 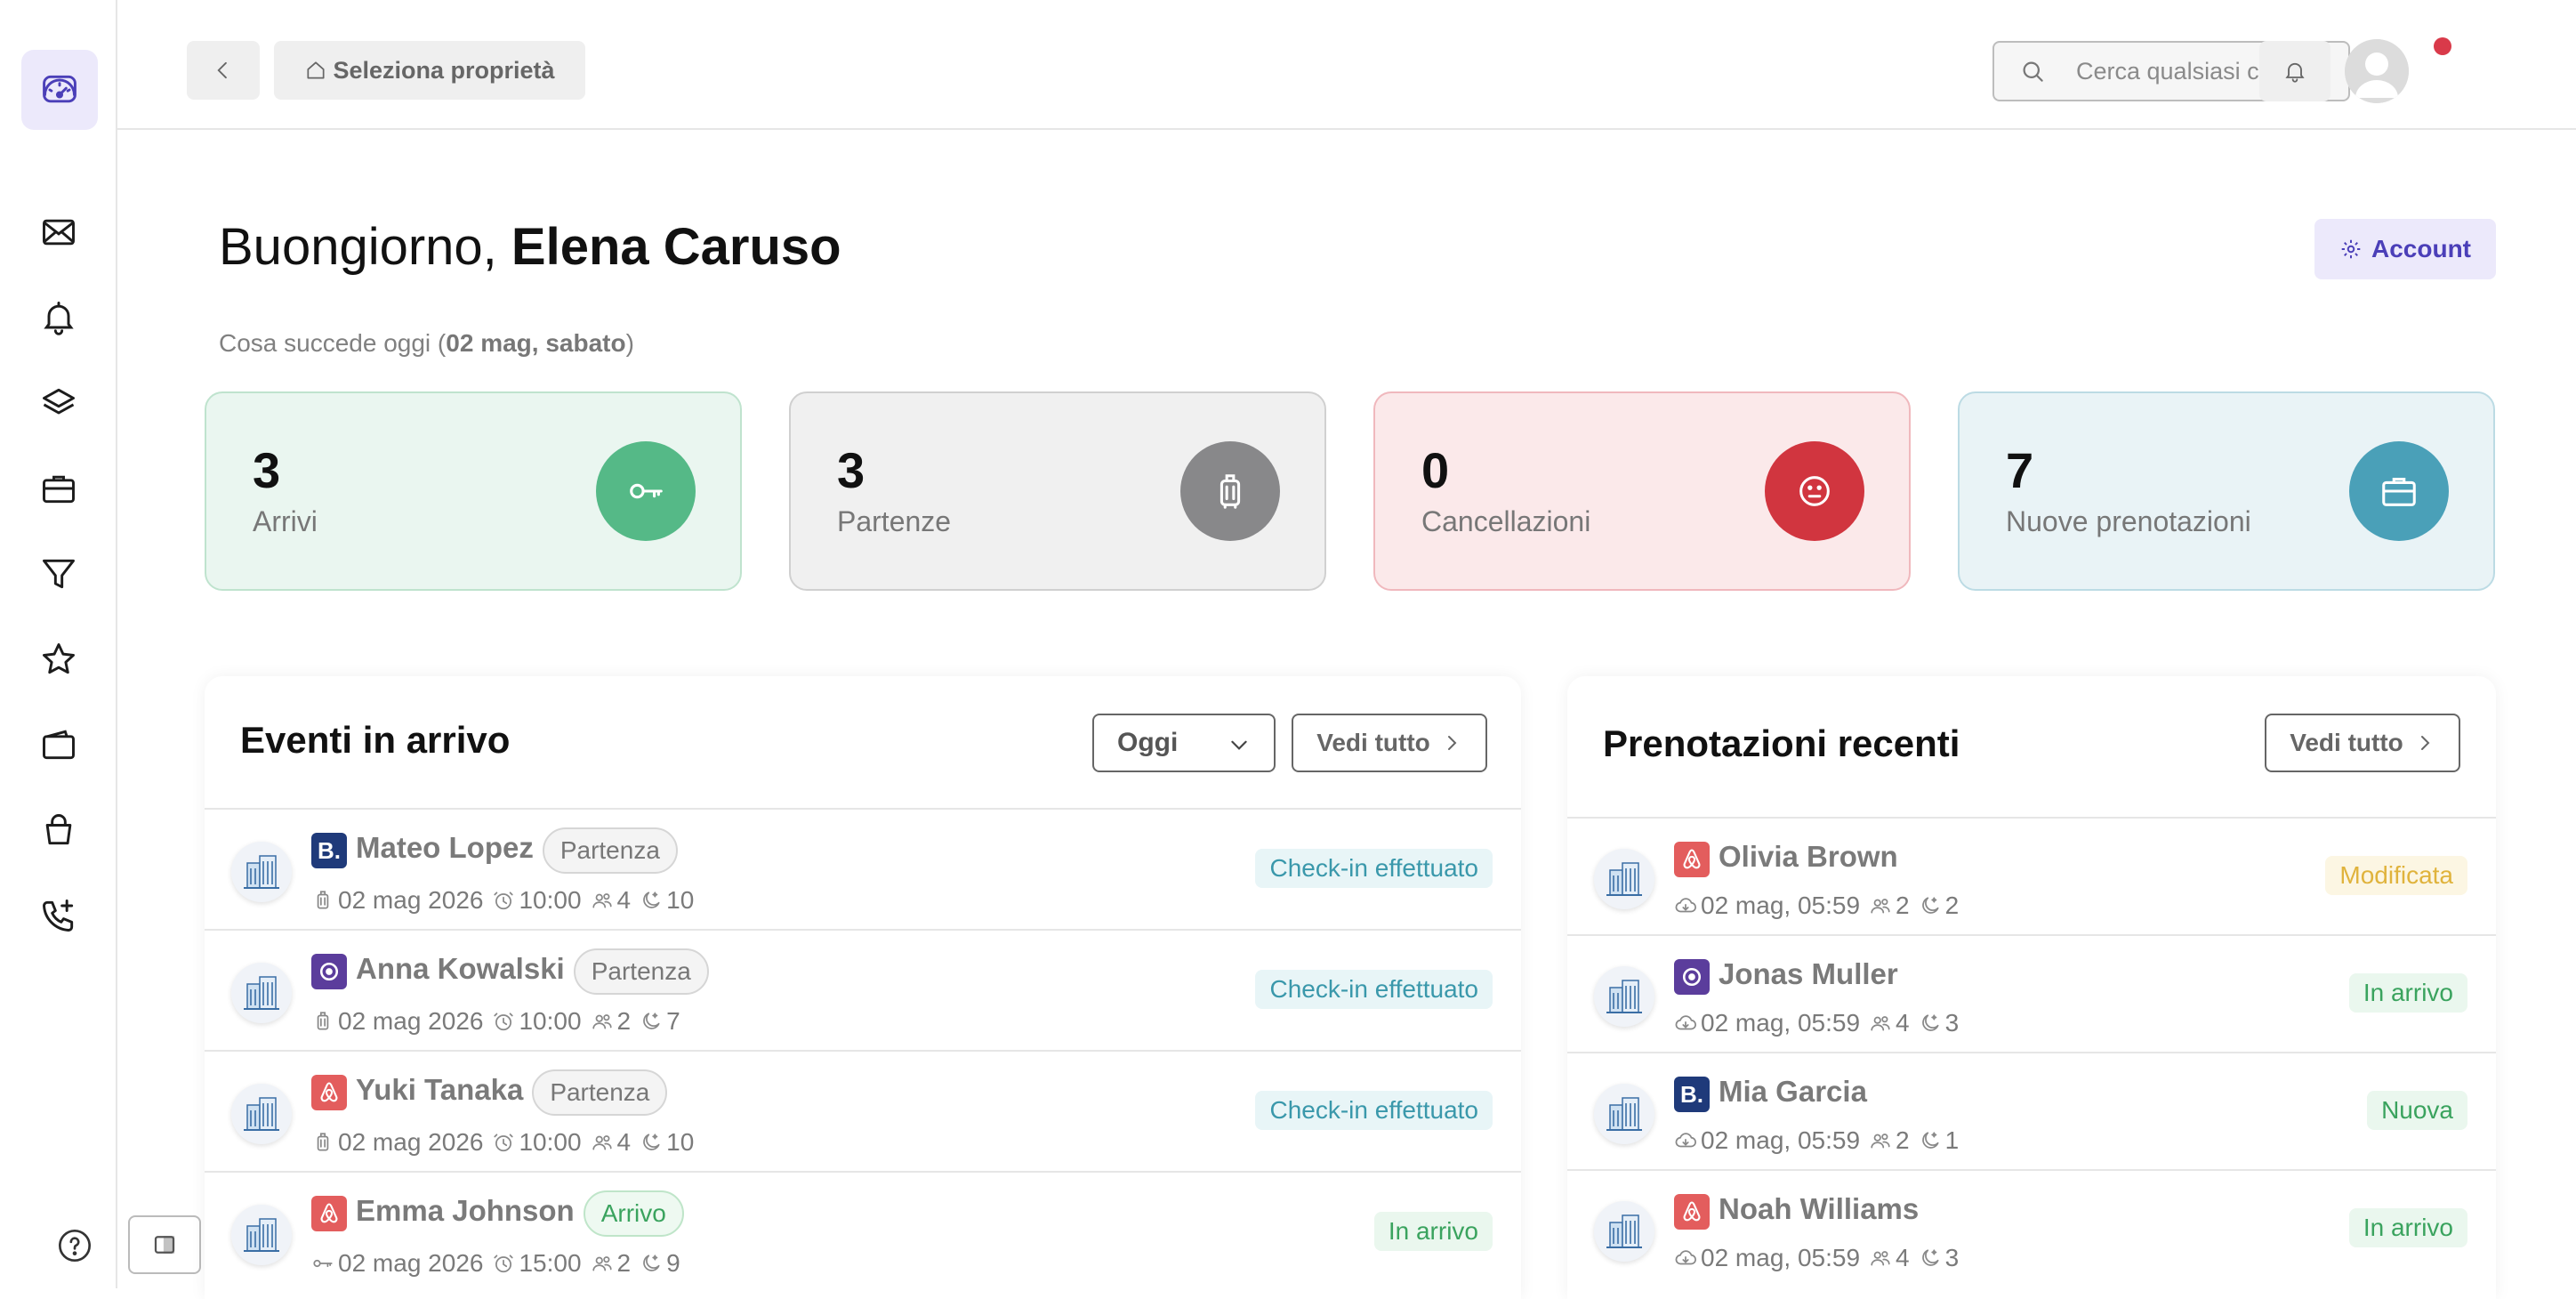 What do you see at coordinates (624, 1021) in the screenshot?
I see `meta-value: 2` at bounding box center [624, 1021].